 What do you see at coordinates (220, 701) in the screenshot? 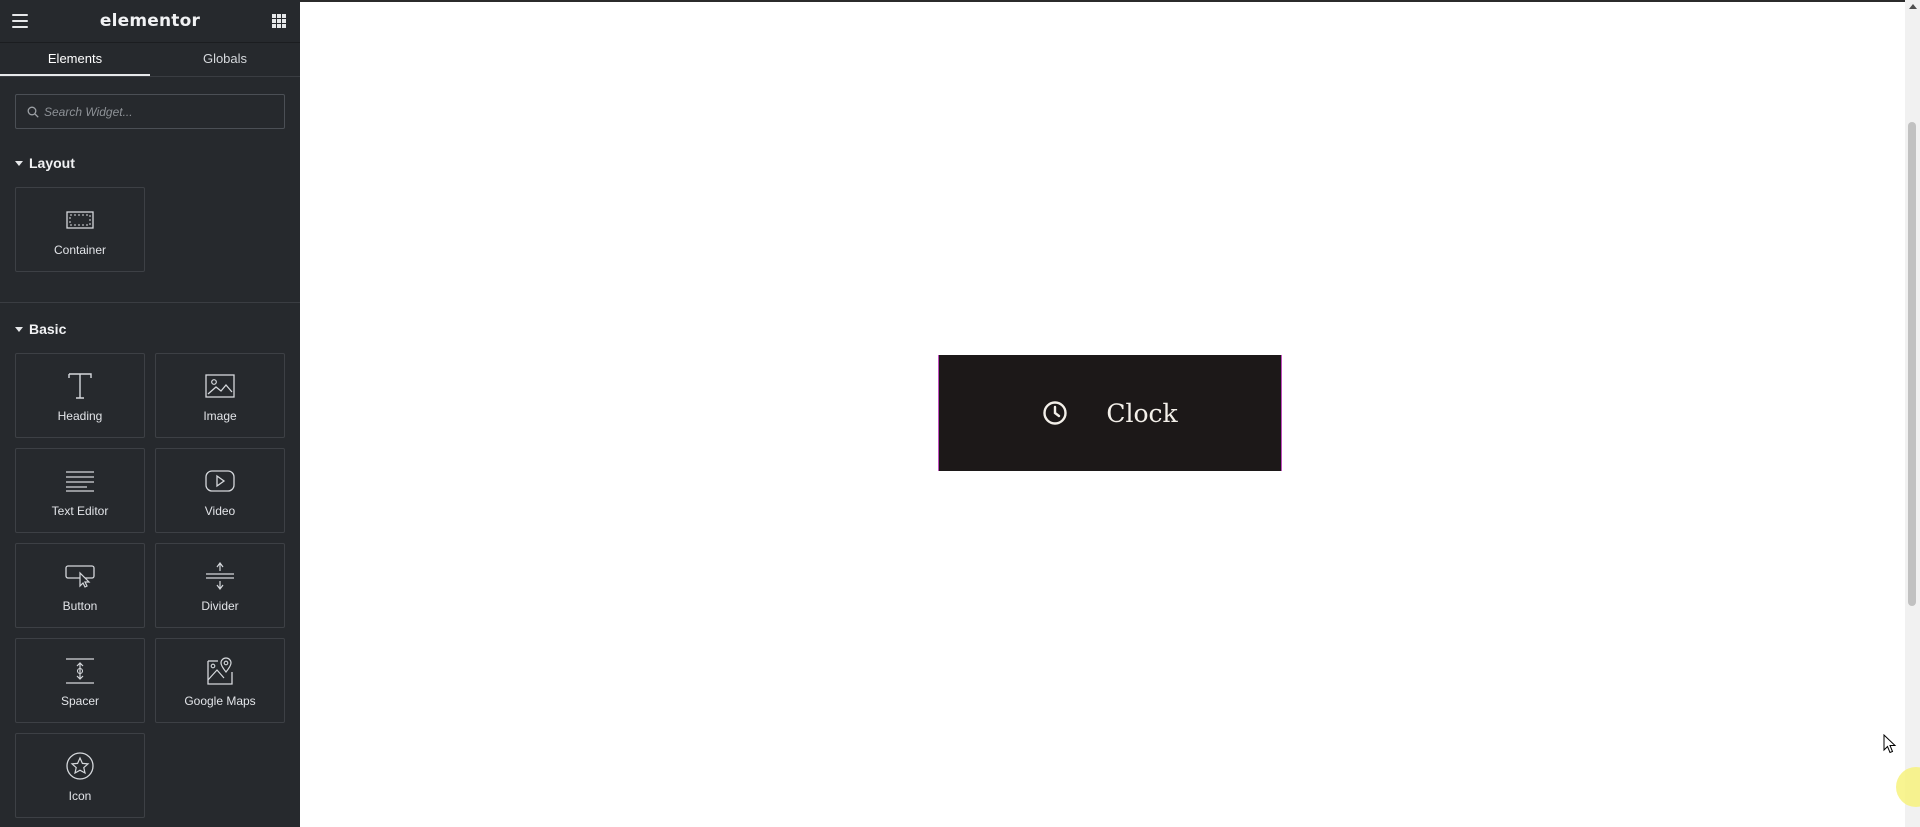
I see `widget-label: Google Maps` at bounding box center [220, 701].